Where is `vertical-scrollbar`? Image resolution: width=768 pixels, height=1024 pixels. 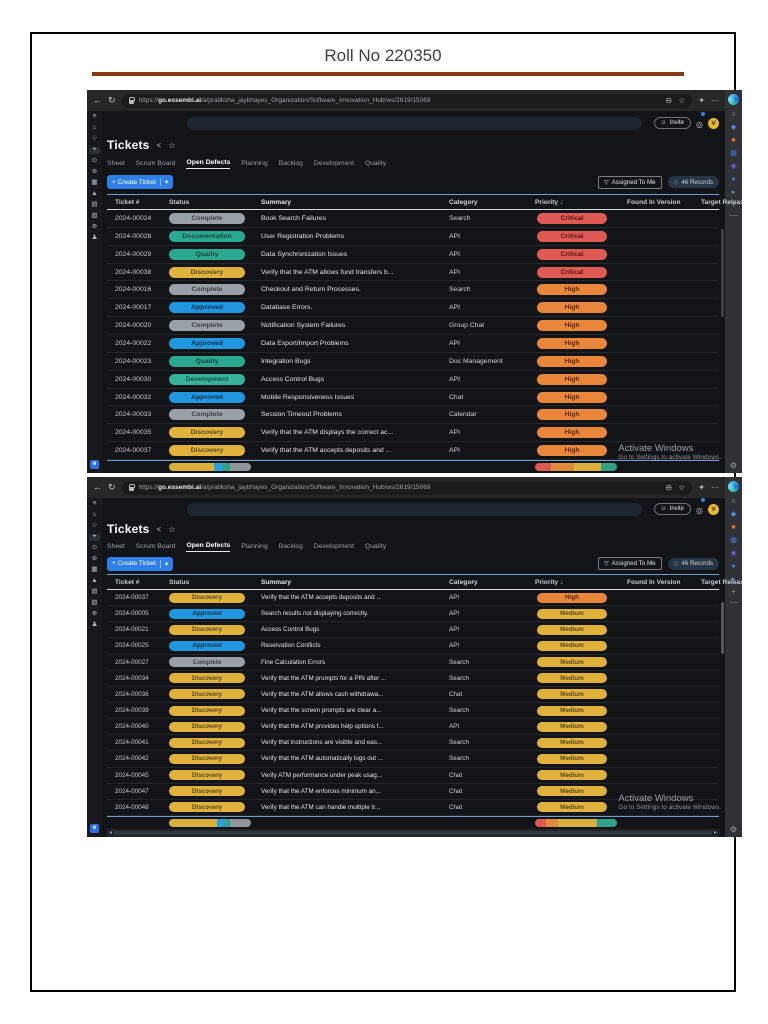
vertical-scrollbar is located at coordinates (722, 628).